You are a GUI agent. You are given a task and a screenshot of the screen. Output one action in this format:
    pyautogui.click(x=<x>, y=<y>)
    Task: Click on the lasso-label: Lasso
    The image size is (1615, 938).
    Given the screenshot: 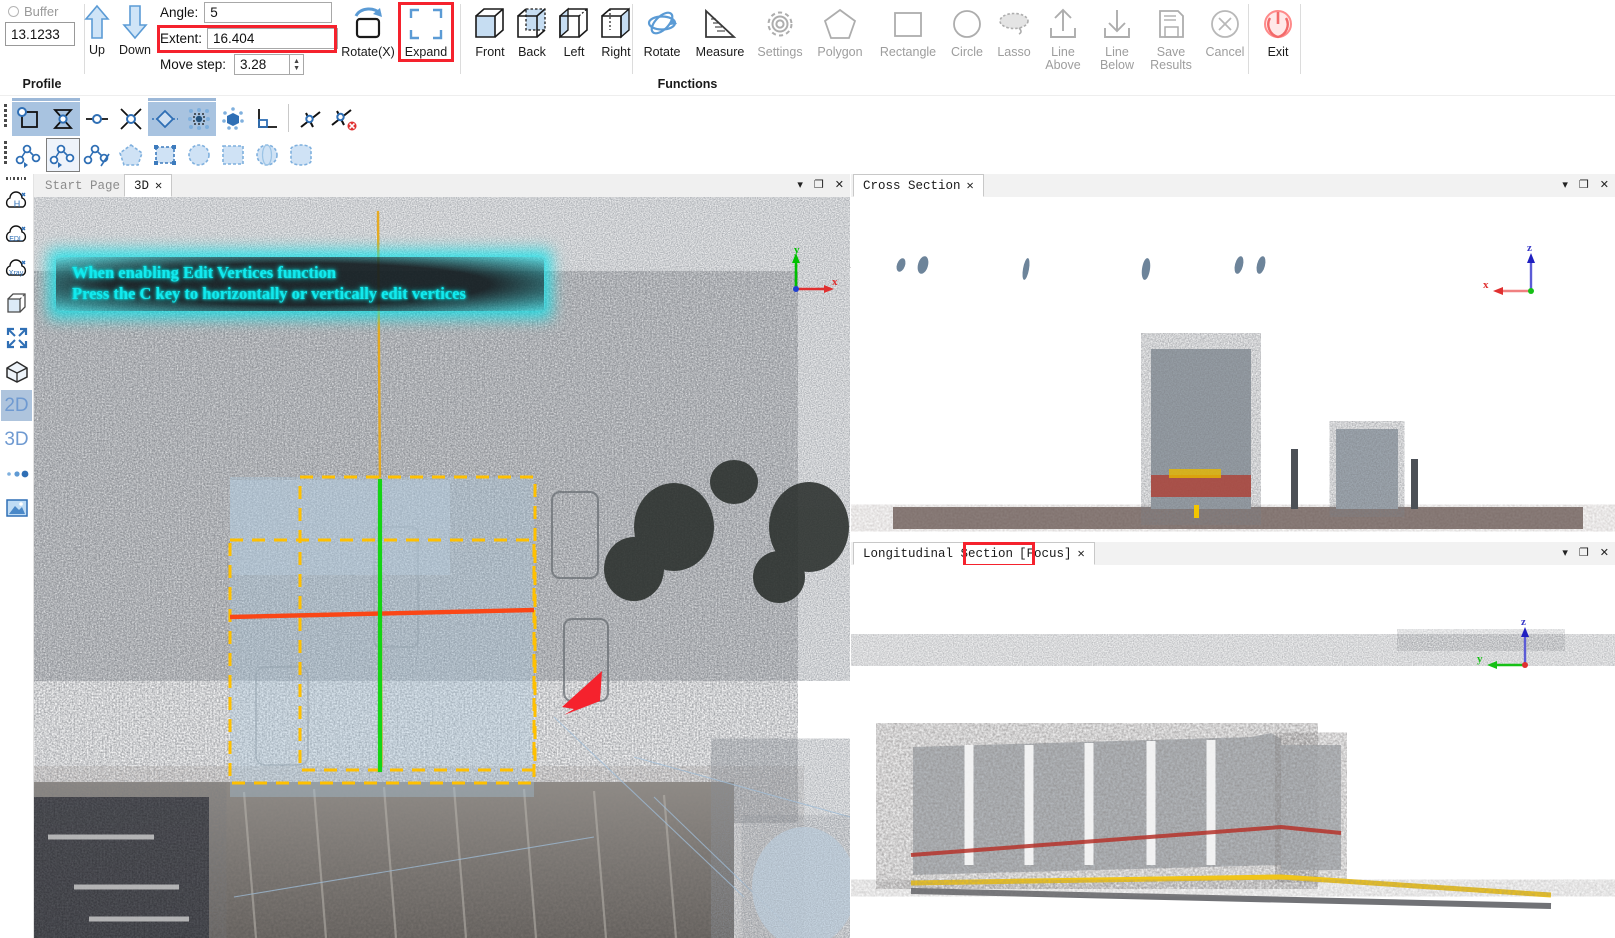 What is the action you would take?
    pyautogui.click(x=1014, y=52)
    